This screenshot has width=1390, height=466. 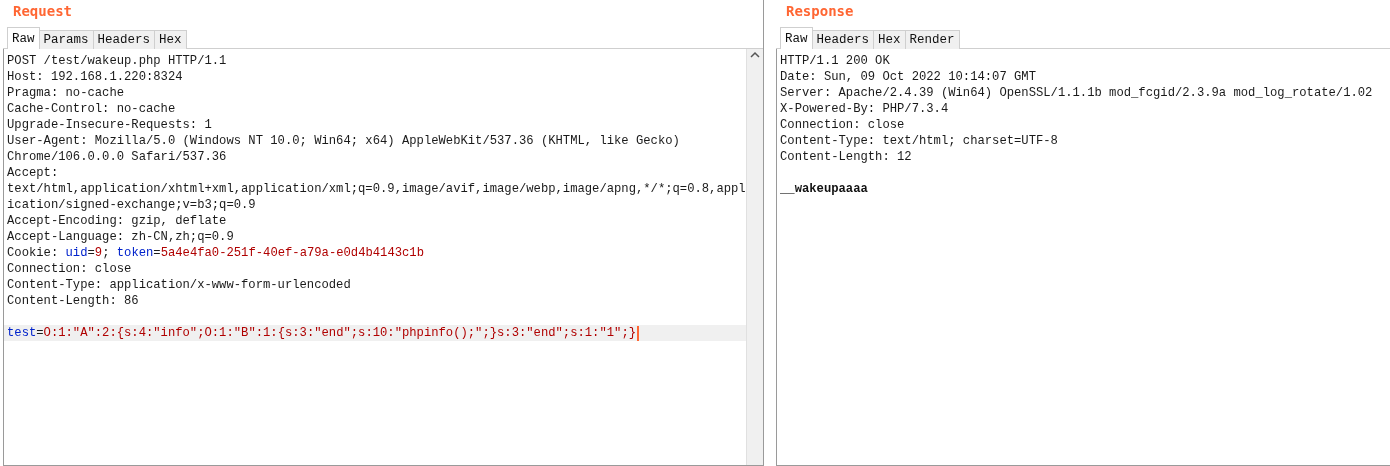 What do you see at coordinates (76, 253) in the screenshot?
I see `param-name: uid` at bounding box center [76, 253].